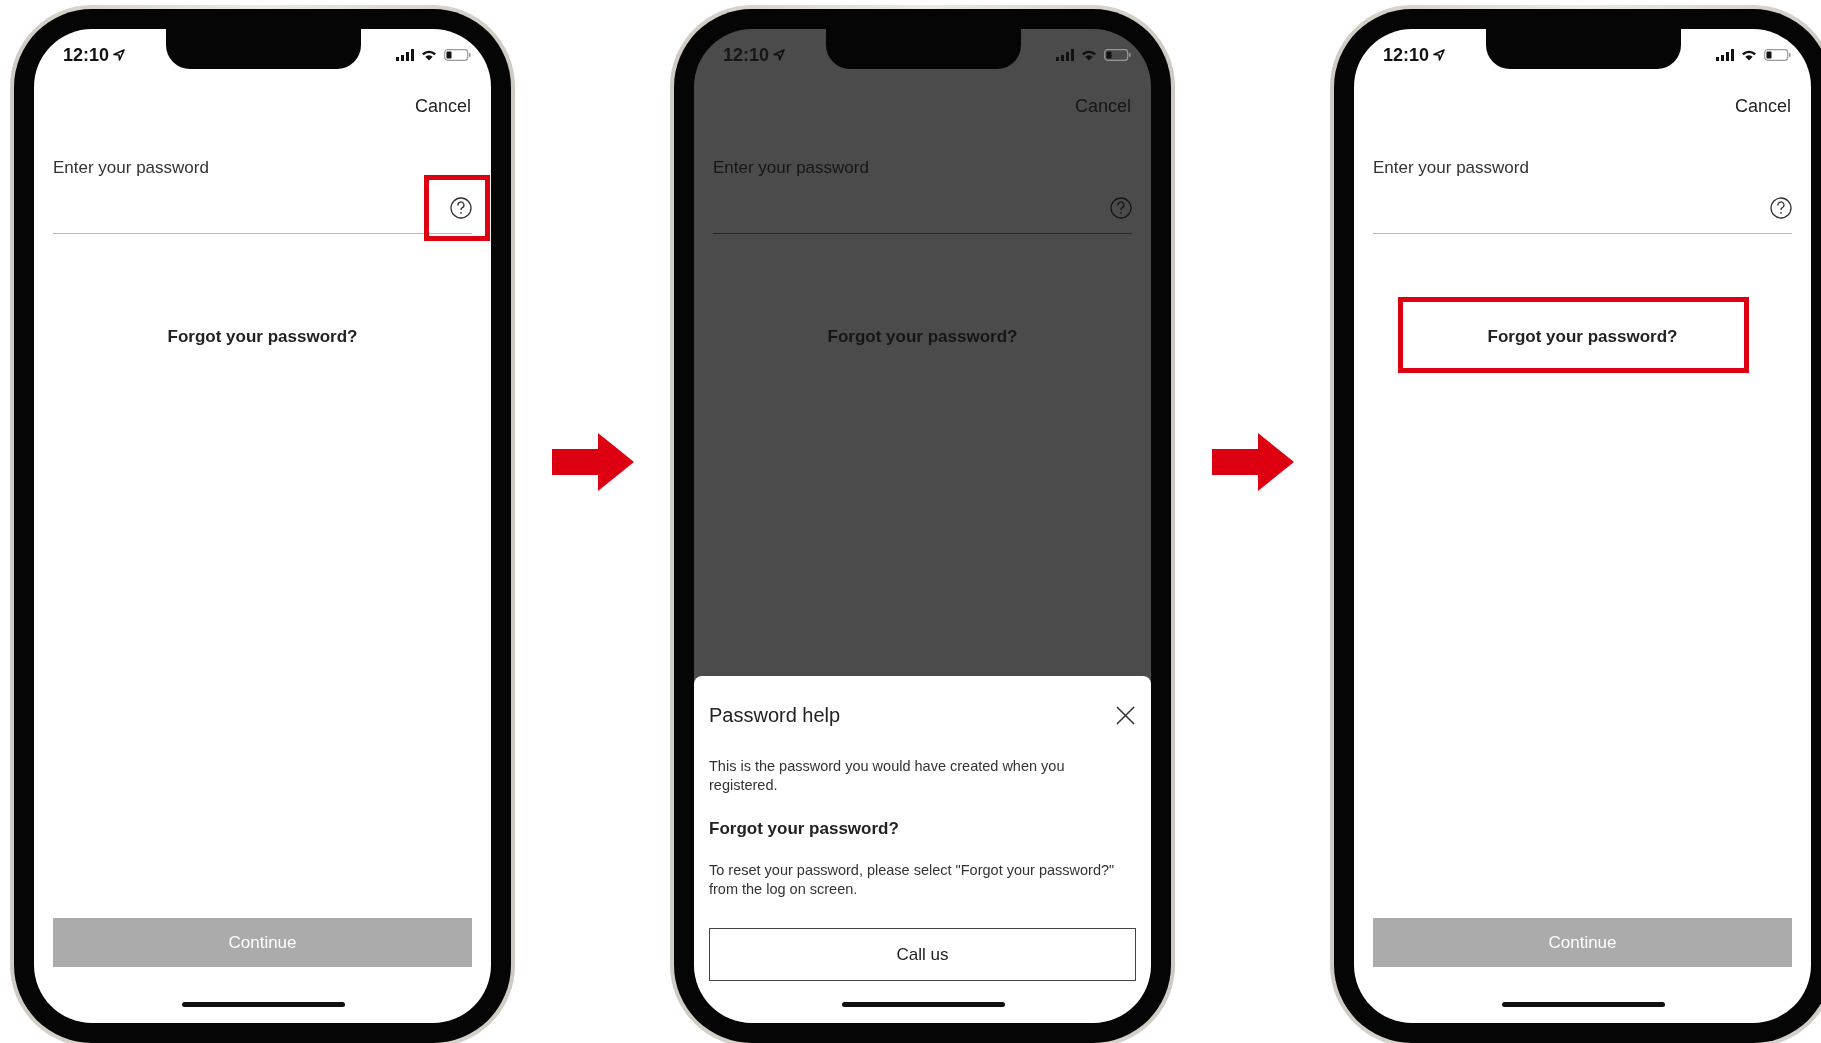 The image size is (1821, 1043). Describe the element at coordinates (912, 880) in the screenshot. I see `sheet-text: To reset your password, please select "Forgot your password?" from the log on screen.` at that location.